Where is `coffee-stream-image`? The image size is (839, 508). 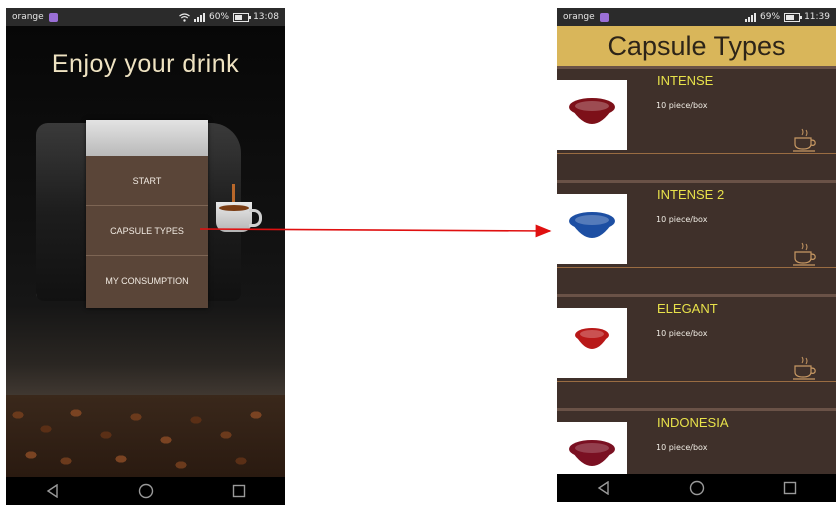
coffee-stream-image is located at coordinates (233, 194).